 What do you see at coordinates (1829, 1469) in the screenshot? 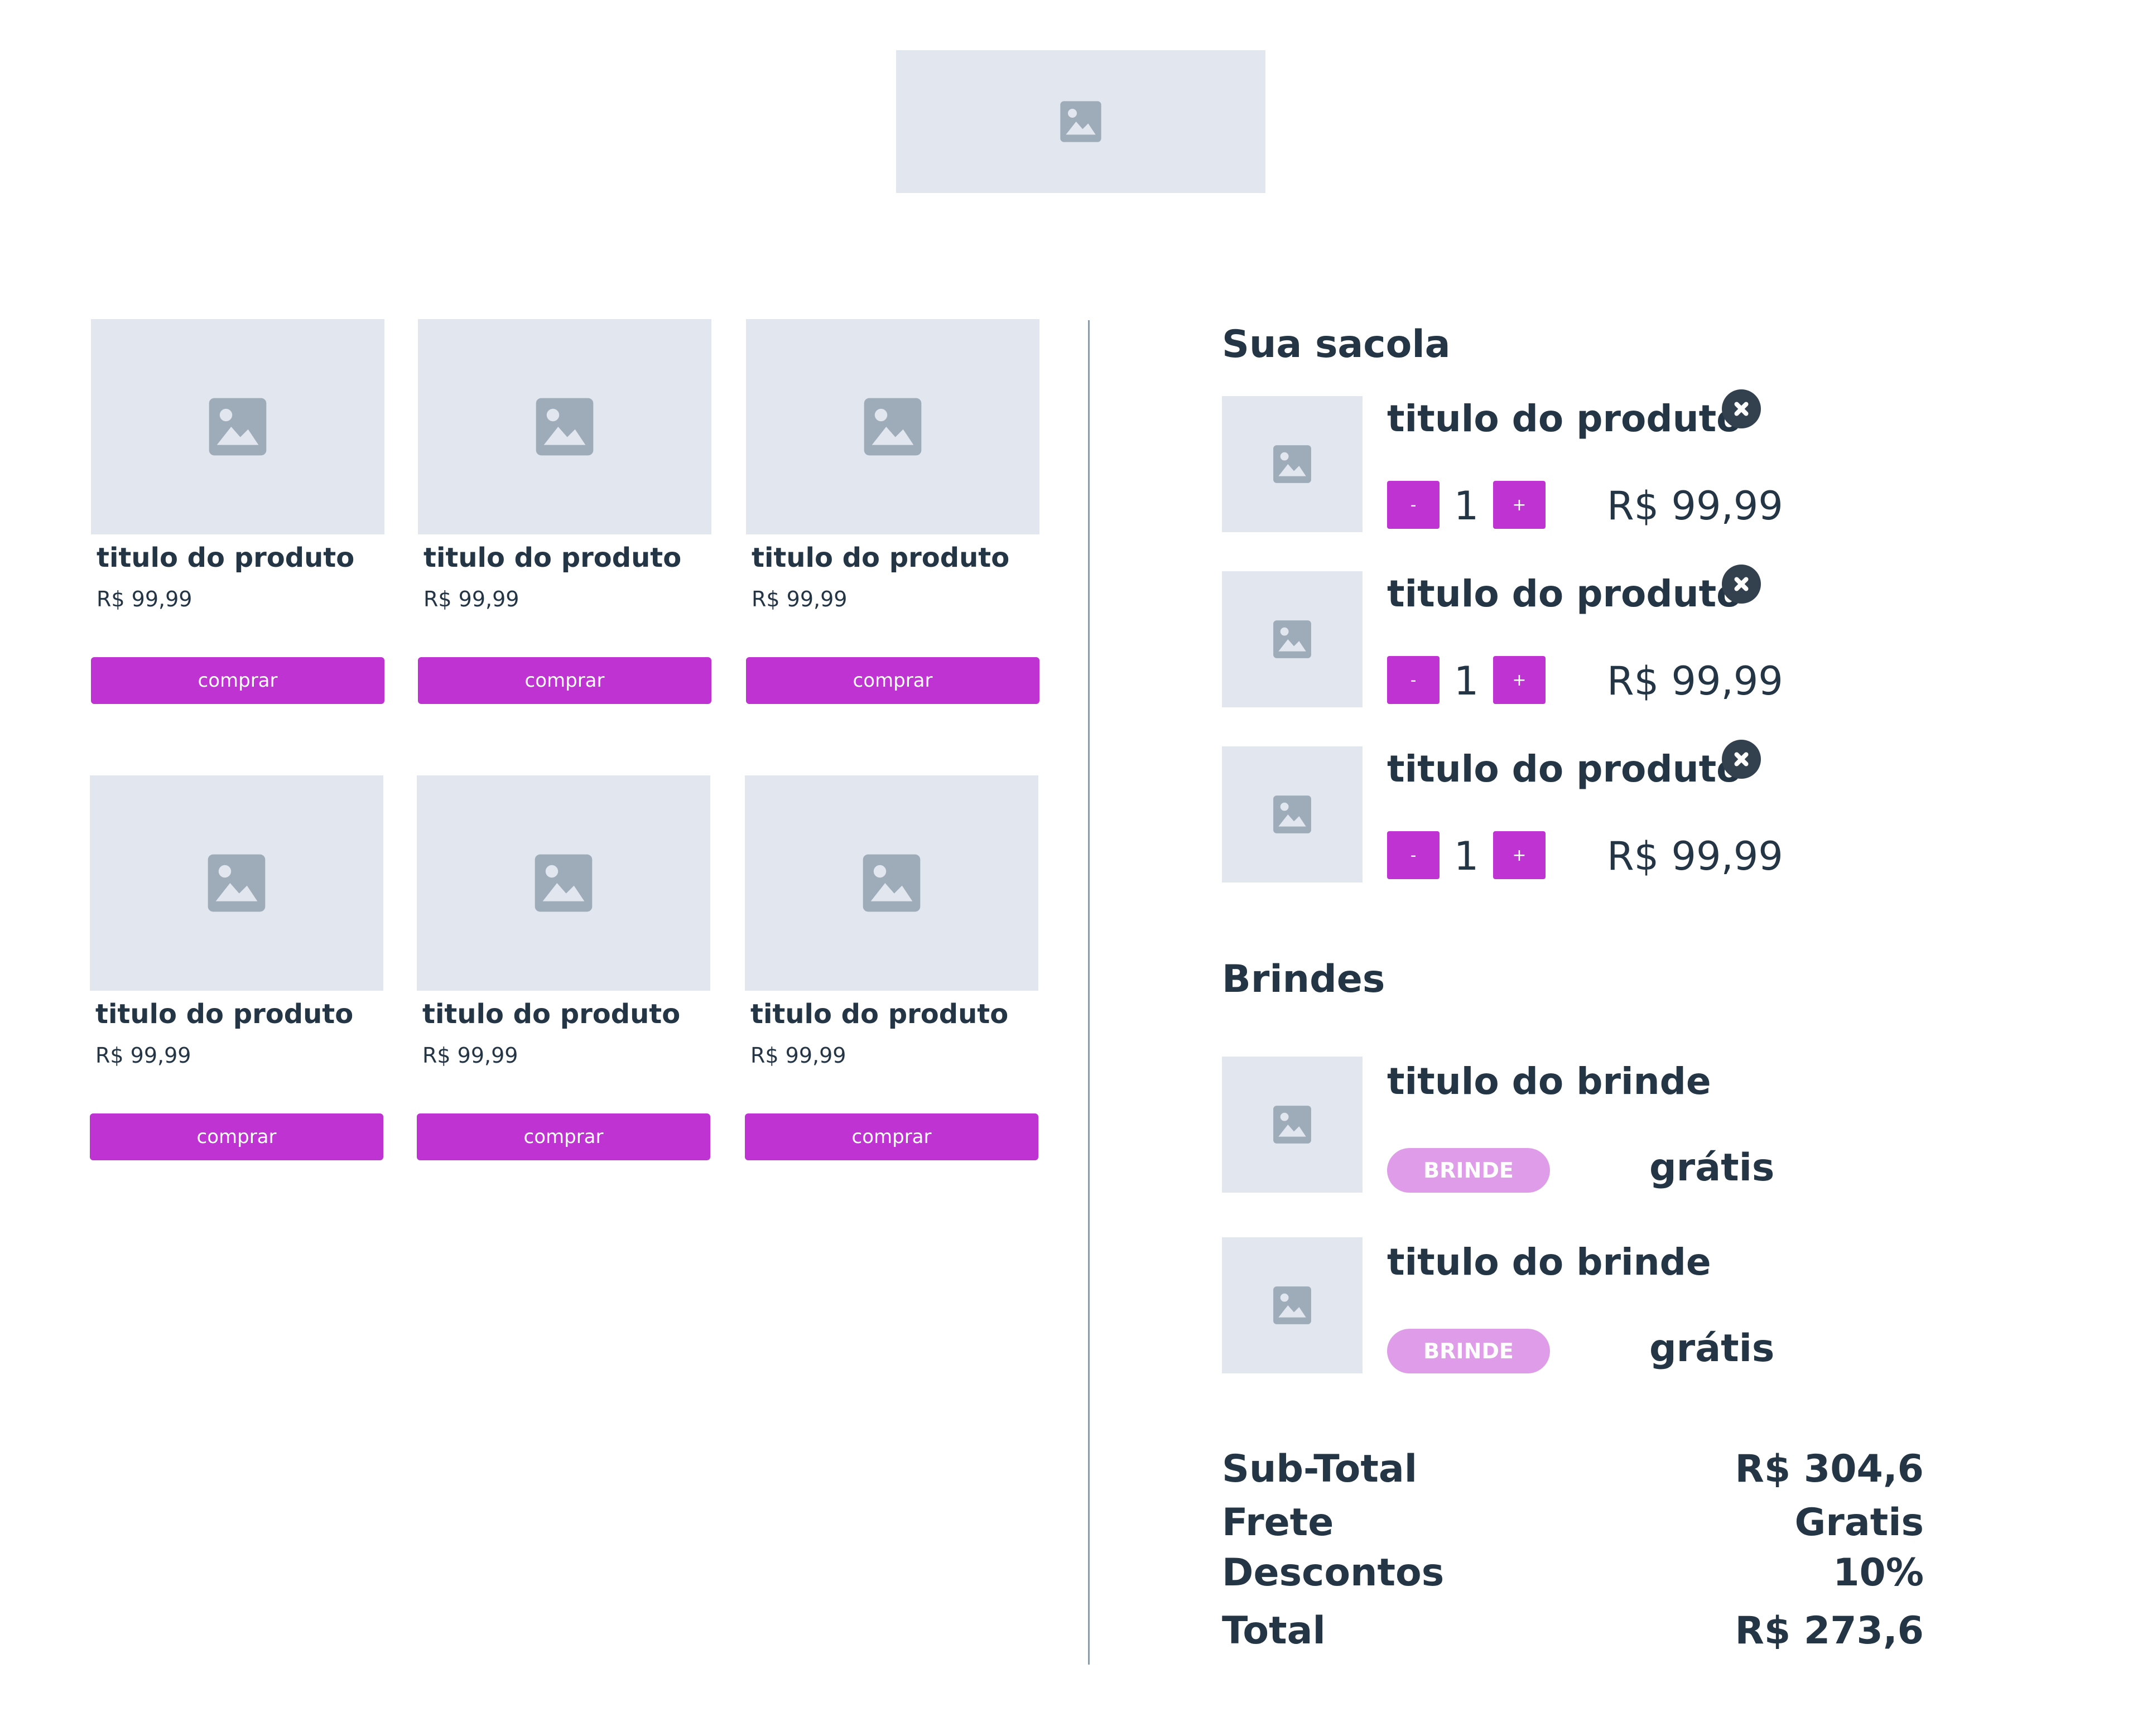
I see `subtotal-value: R$ 304,6` at bounding box center [1829, 1469].